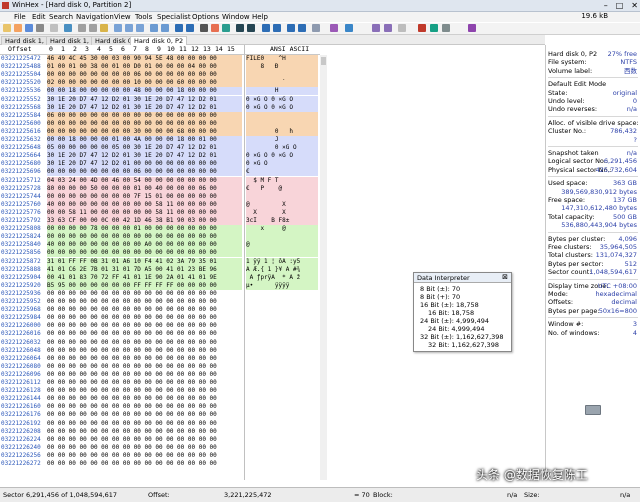  What do you see at coordinates (282, 229) in the screenshot?
I see `row-ascii: x @` at bounding box center [282, 229].